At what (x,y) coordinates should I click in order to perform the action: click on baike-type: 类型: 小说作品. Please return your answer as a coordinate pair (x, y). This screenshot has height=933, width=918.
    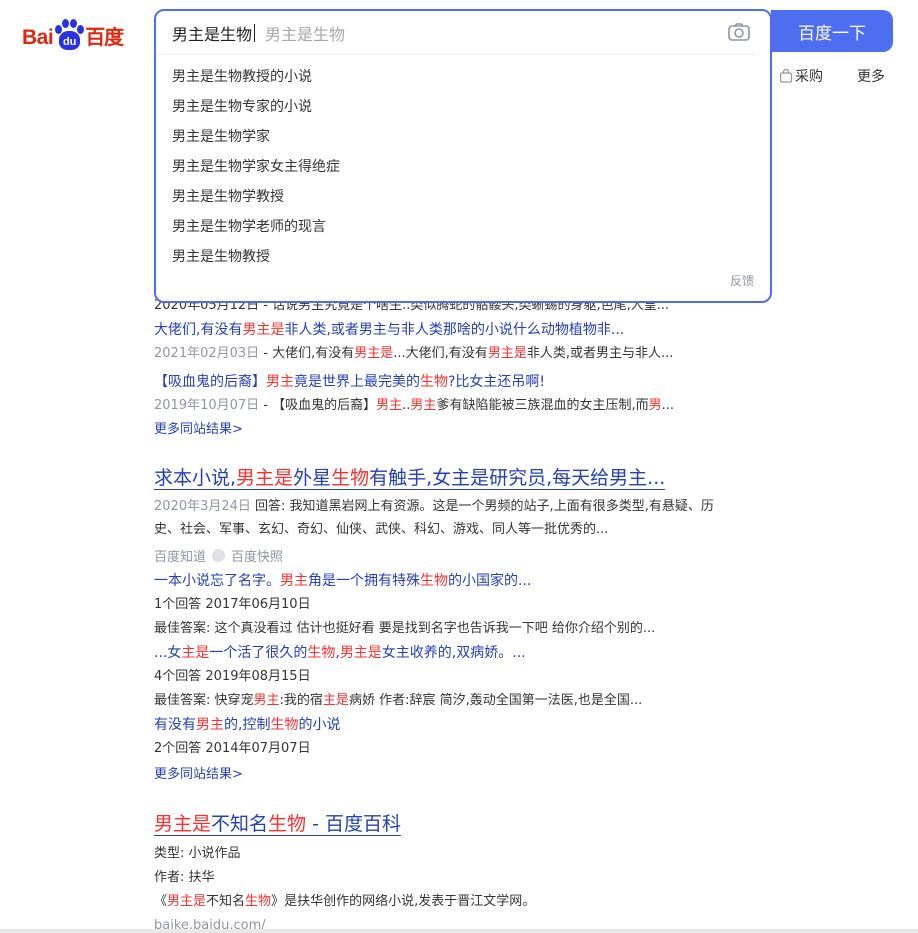
    Looking at the image, I should click on (197, 853).